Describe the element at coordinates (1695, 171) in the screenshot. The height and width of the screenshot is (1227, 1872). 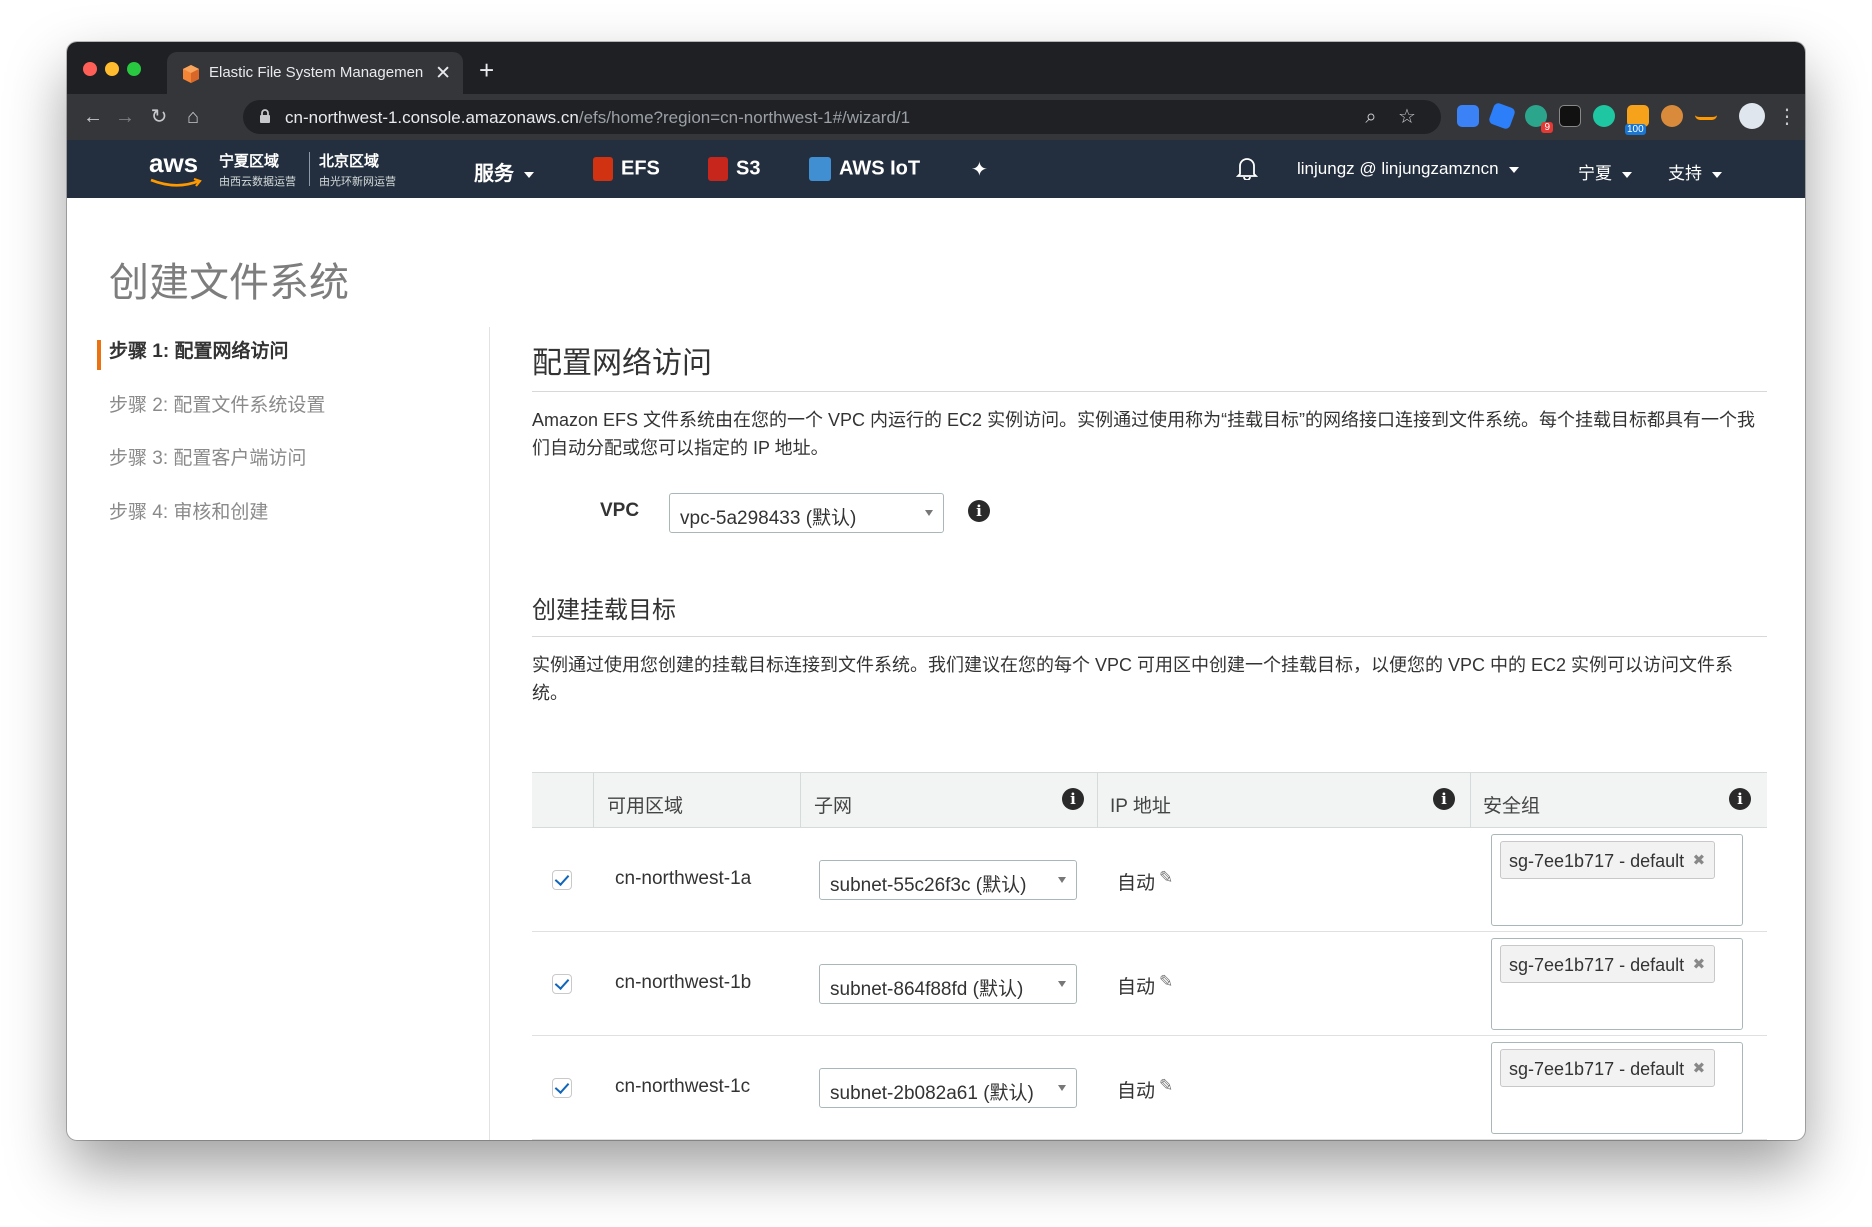
I see `support-menu: 支持` at that location.